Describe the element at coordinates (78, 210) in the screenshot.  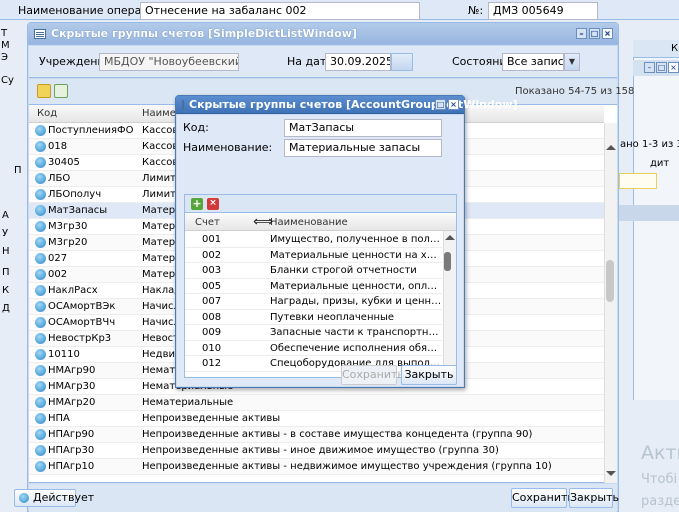
I see `cell-code: МатЗапасы` at that location.